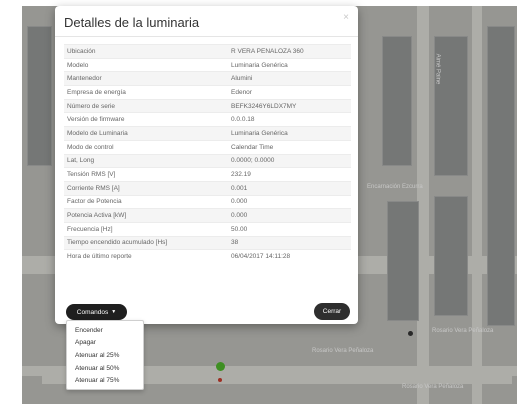 The image size is (517, 404). Describe the element at coordinates (92, 312) in the screenshot. I see `commands-button-label: Comandos` at that location.